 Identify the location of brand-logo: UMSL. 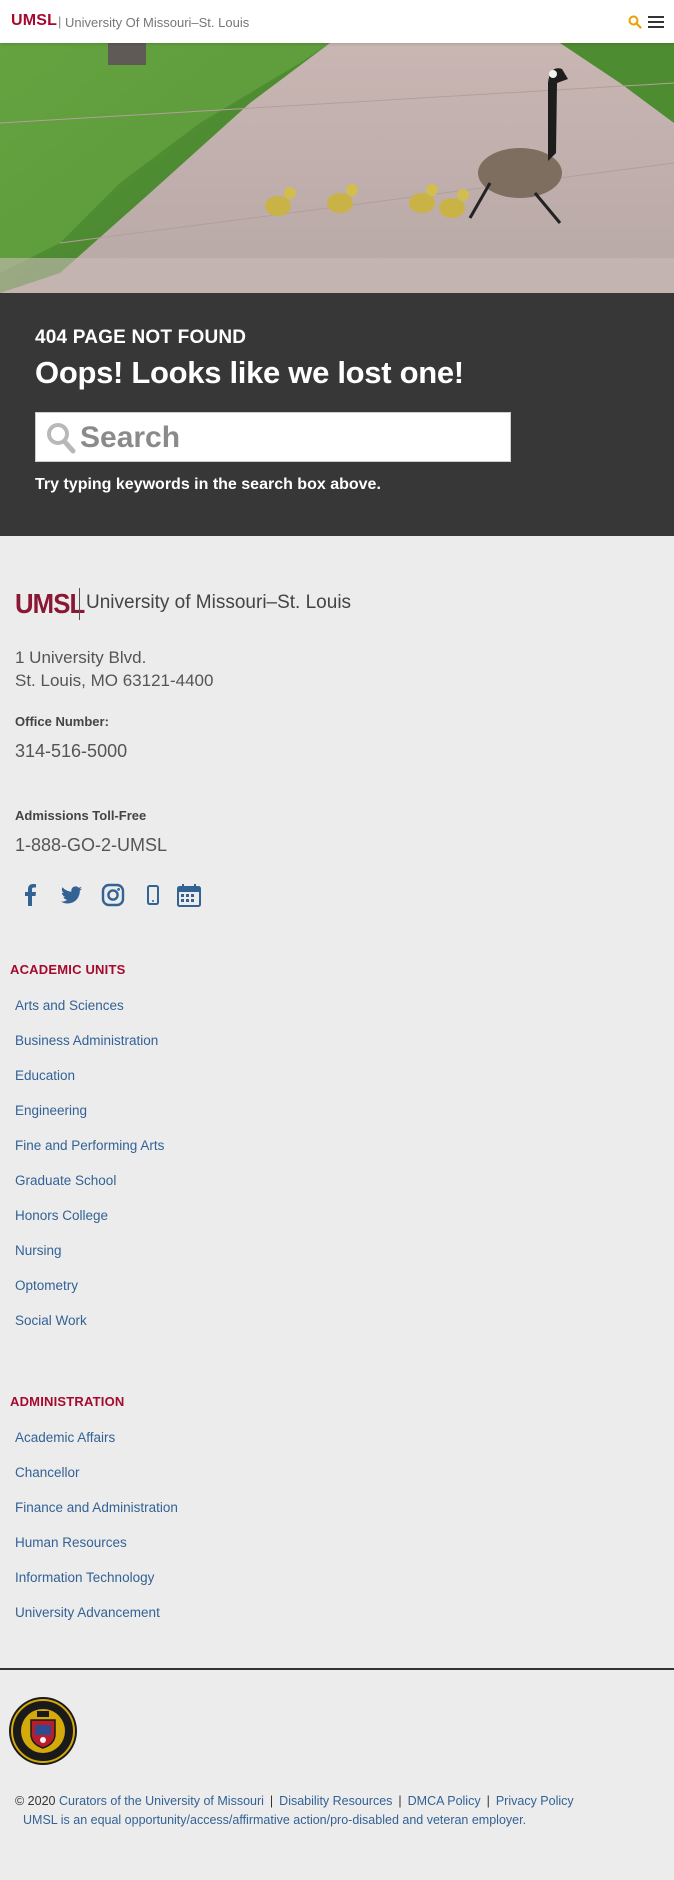
(34, 21).